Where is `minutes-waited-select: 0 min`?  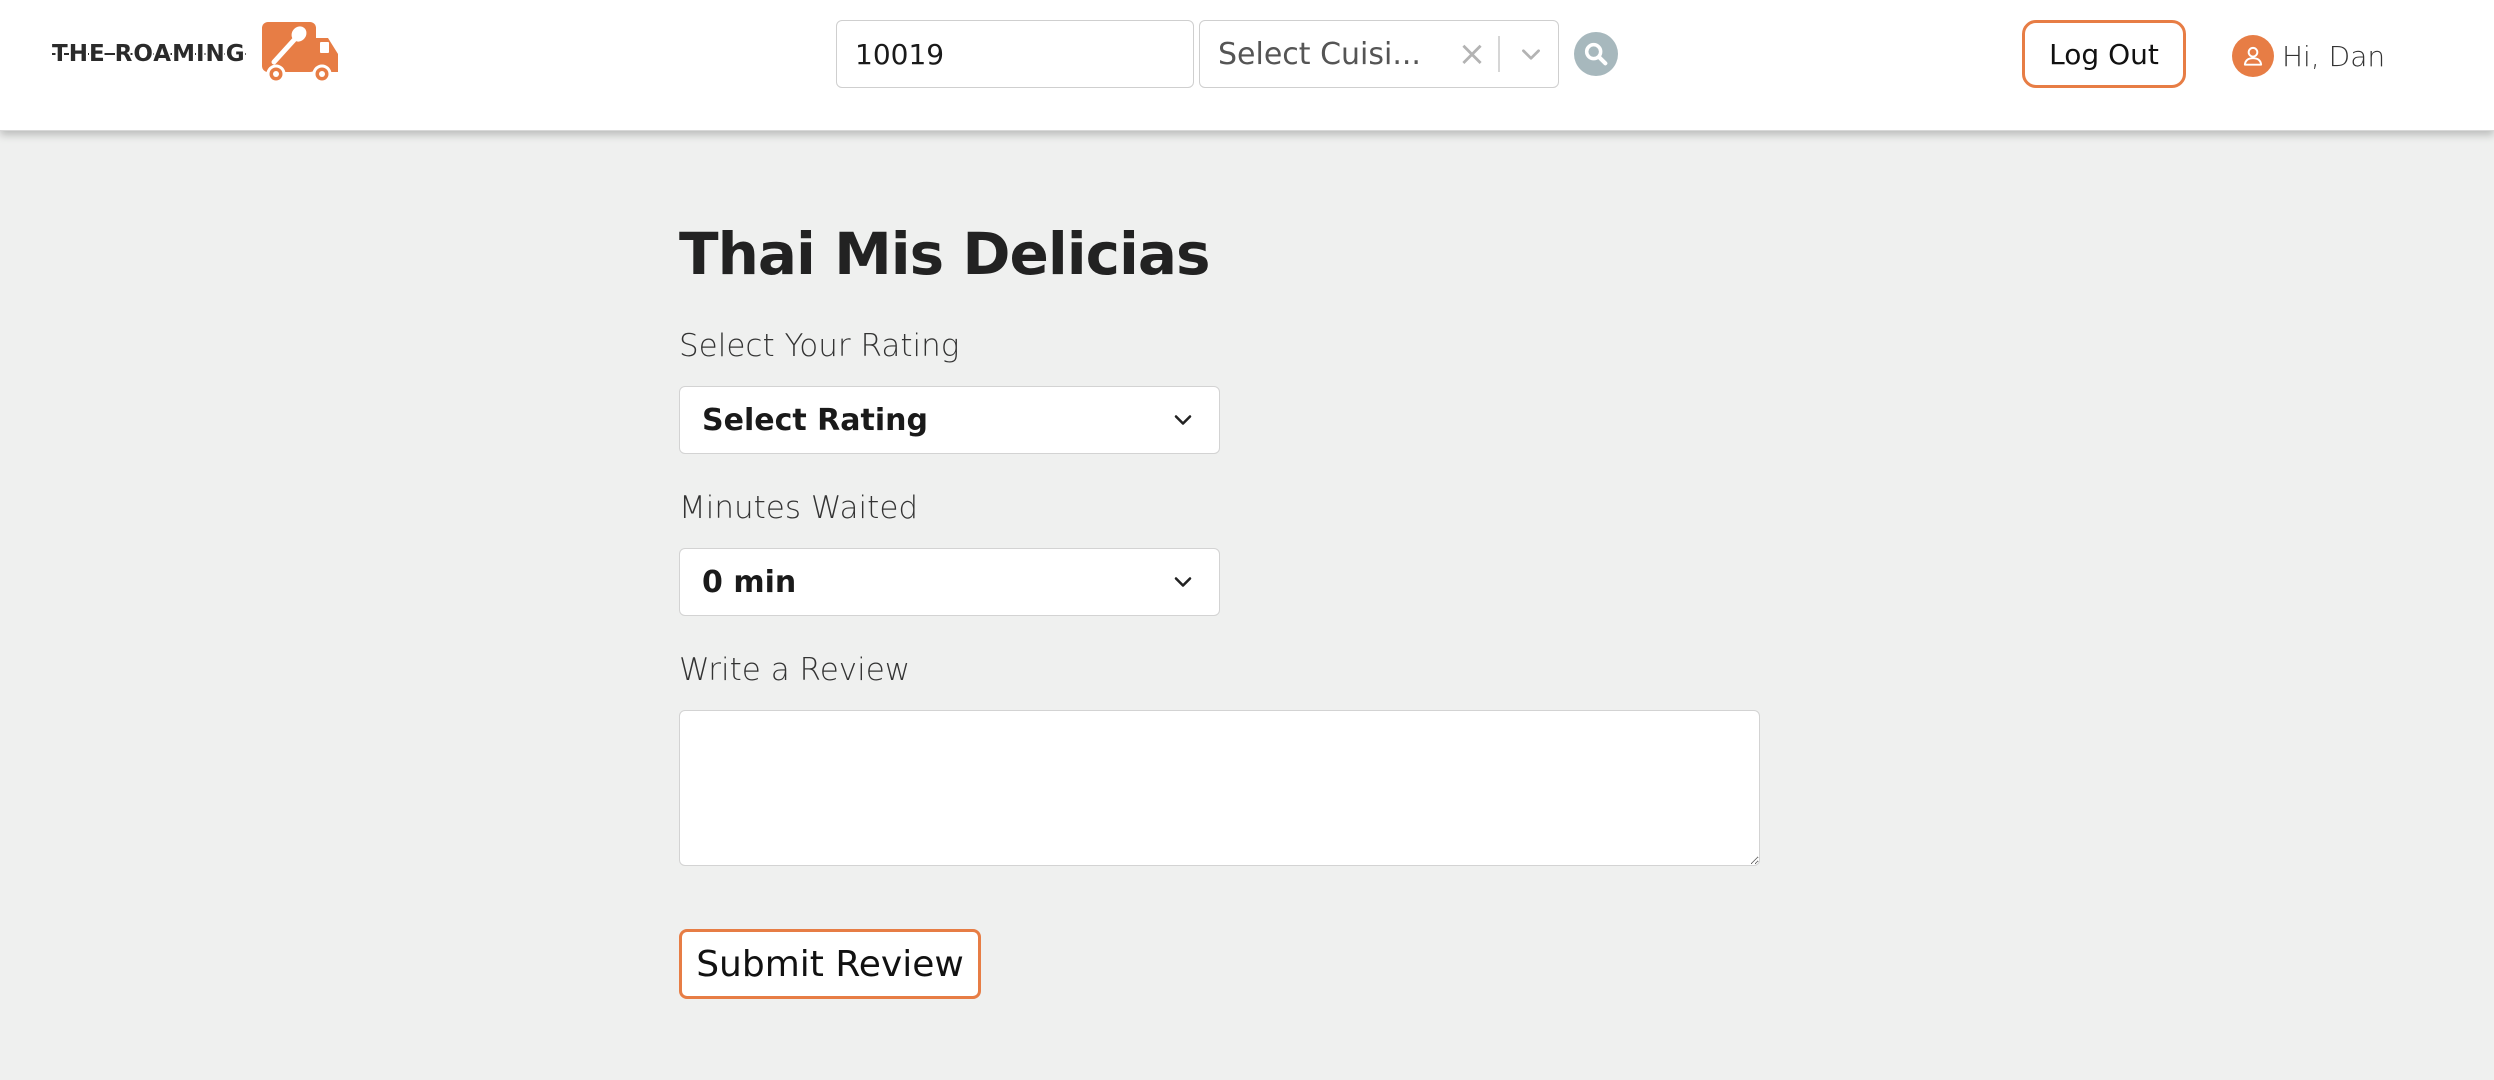 minutes-waited-select: 0 min is located at coordinates (949, 582).